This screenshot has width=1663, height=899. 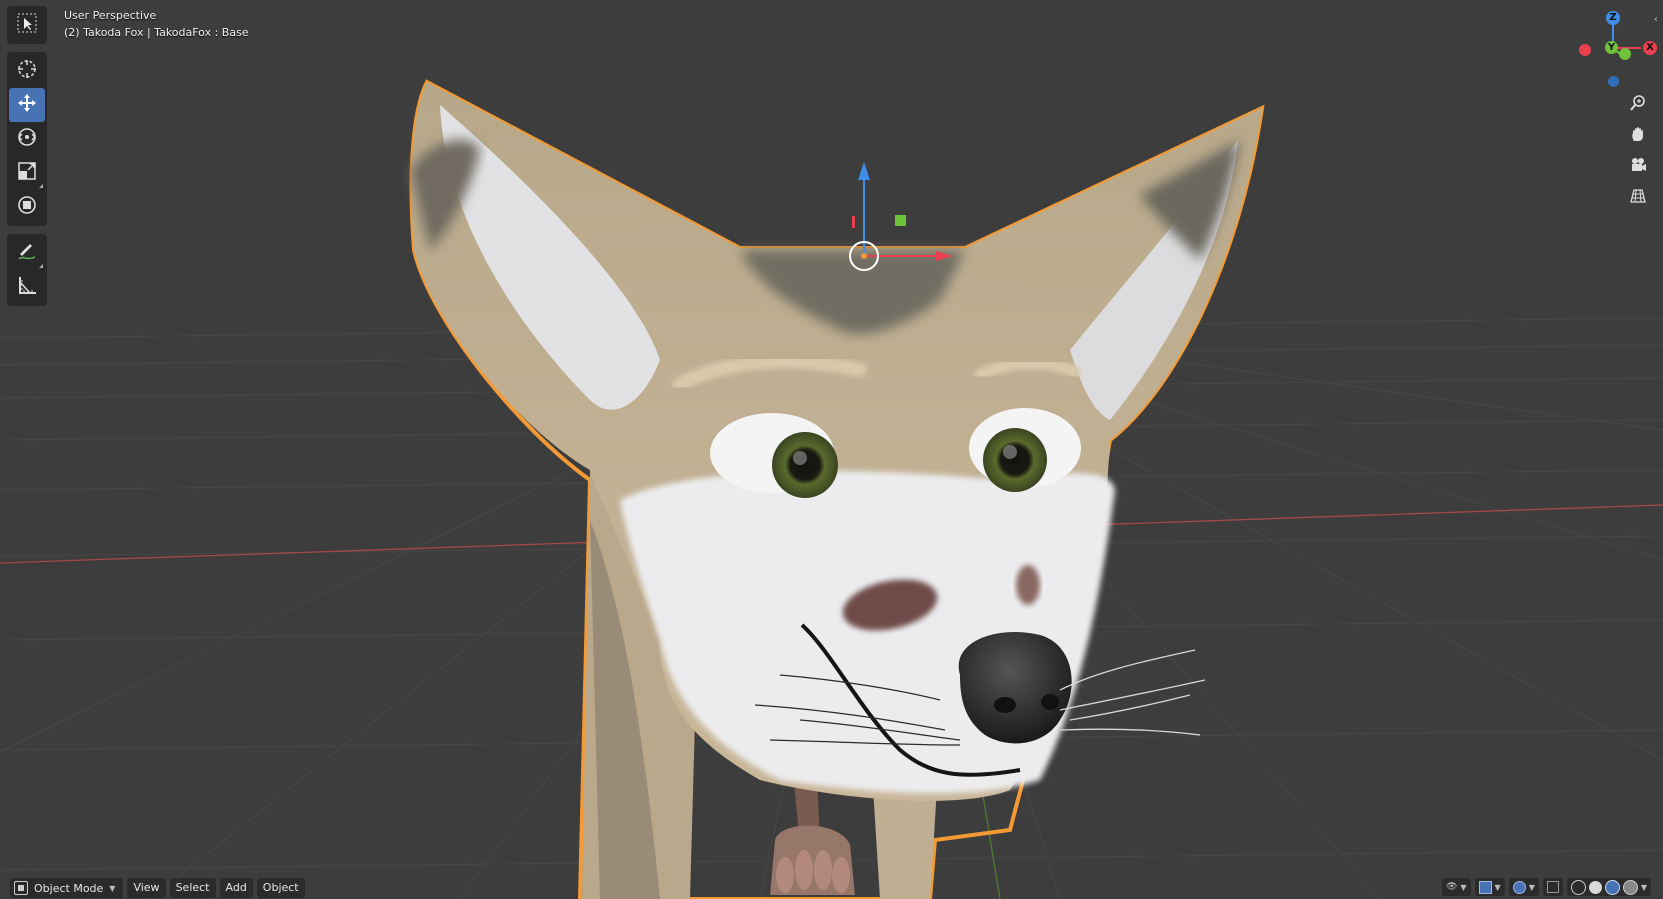 I want to click on neg-z-axis-button, so click(x=1613, y=81).